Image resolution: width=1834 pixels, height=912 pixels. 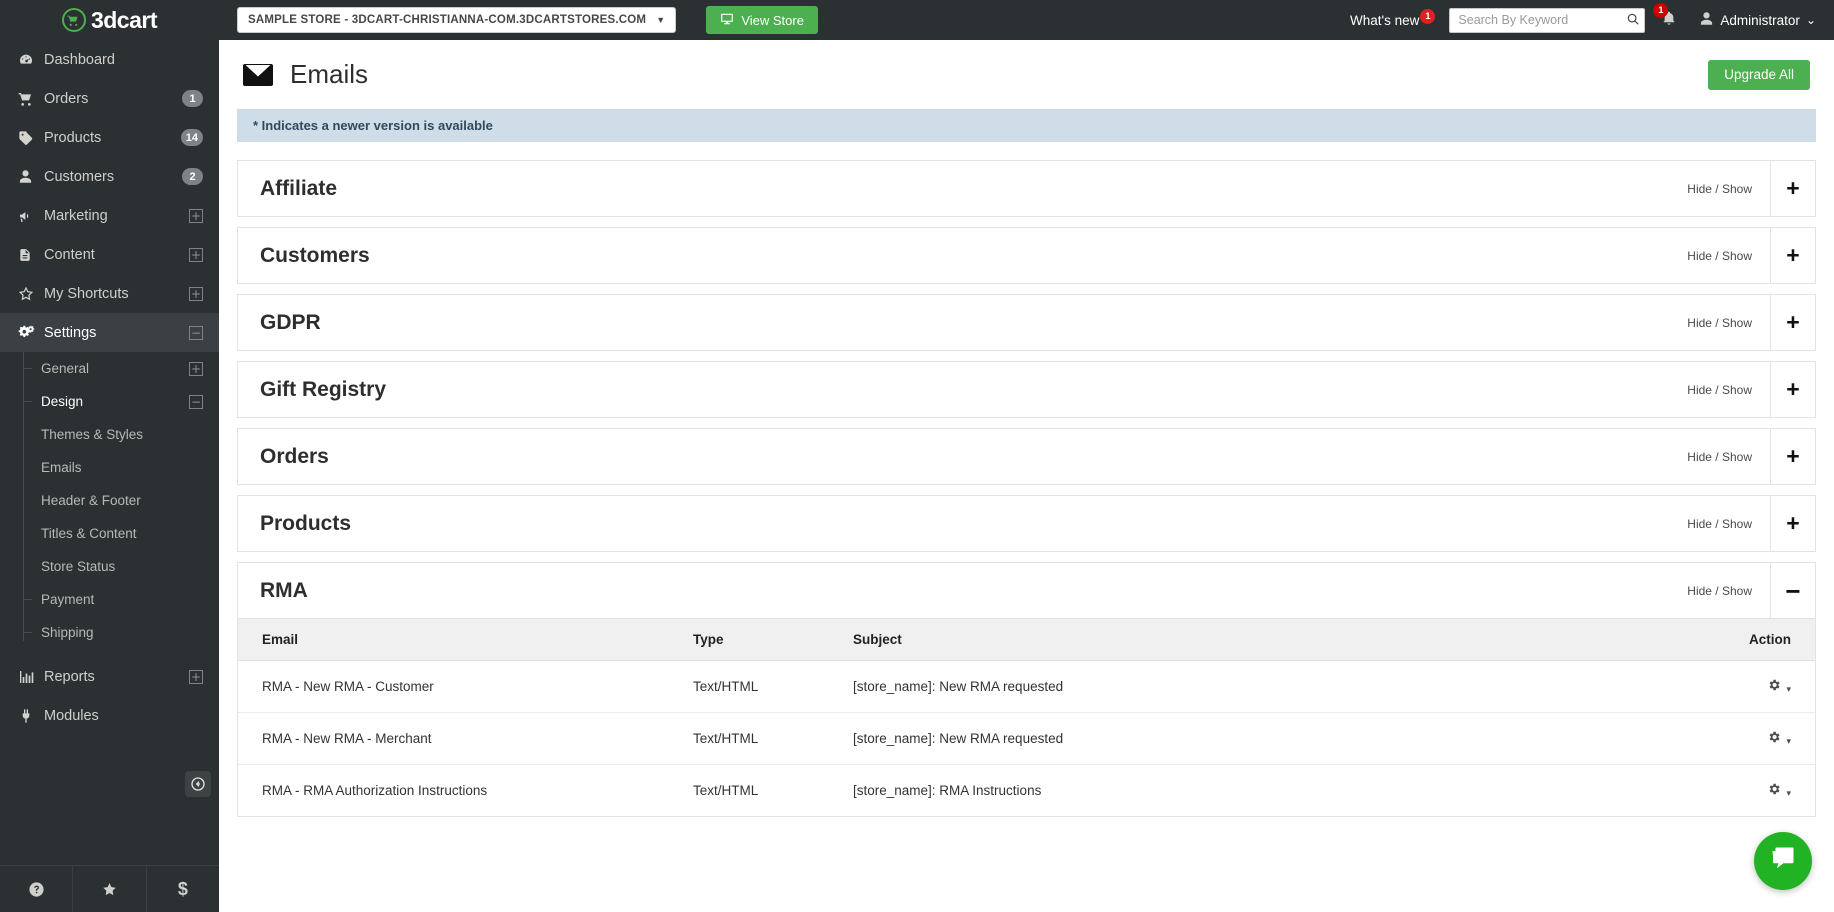 I want to click on whats-new-badge: 1, so click(x=1428, y=16).